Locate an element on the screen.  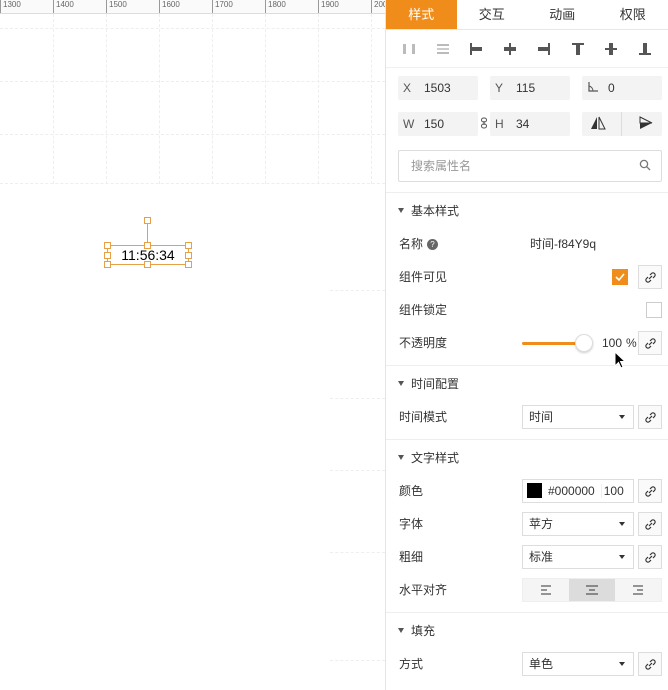
x-field: X 1503 is located at coordinates (438, 88).